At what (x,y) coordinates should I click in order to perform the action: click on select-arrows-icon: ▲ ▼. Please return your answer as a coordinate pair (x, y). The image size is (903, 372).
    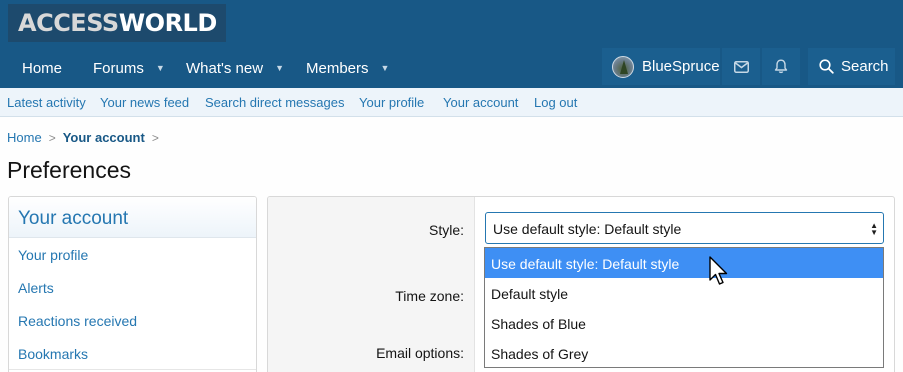
    Looking at the image, I should click on (874, 229).